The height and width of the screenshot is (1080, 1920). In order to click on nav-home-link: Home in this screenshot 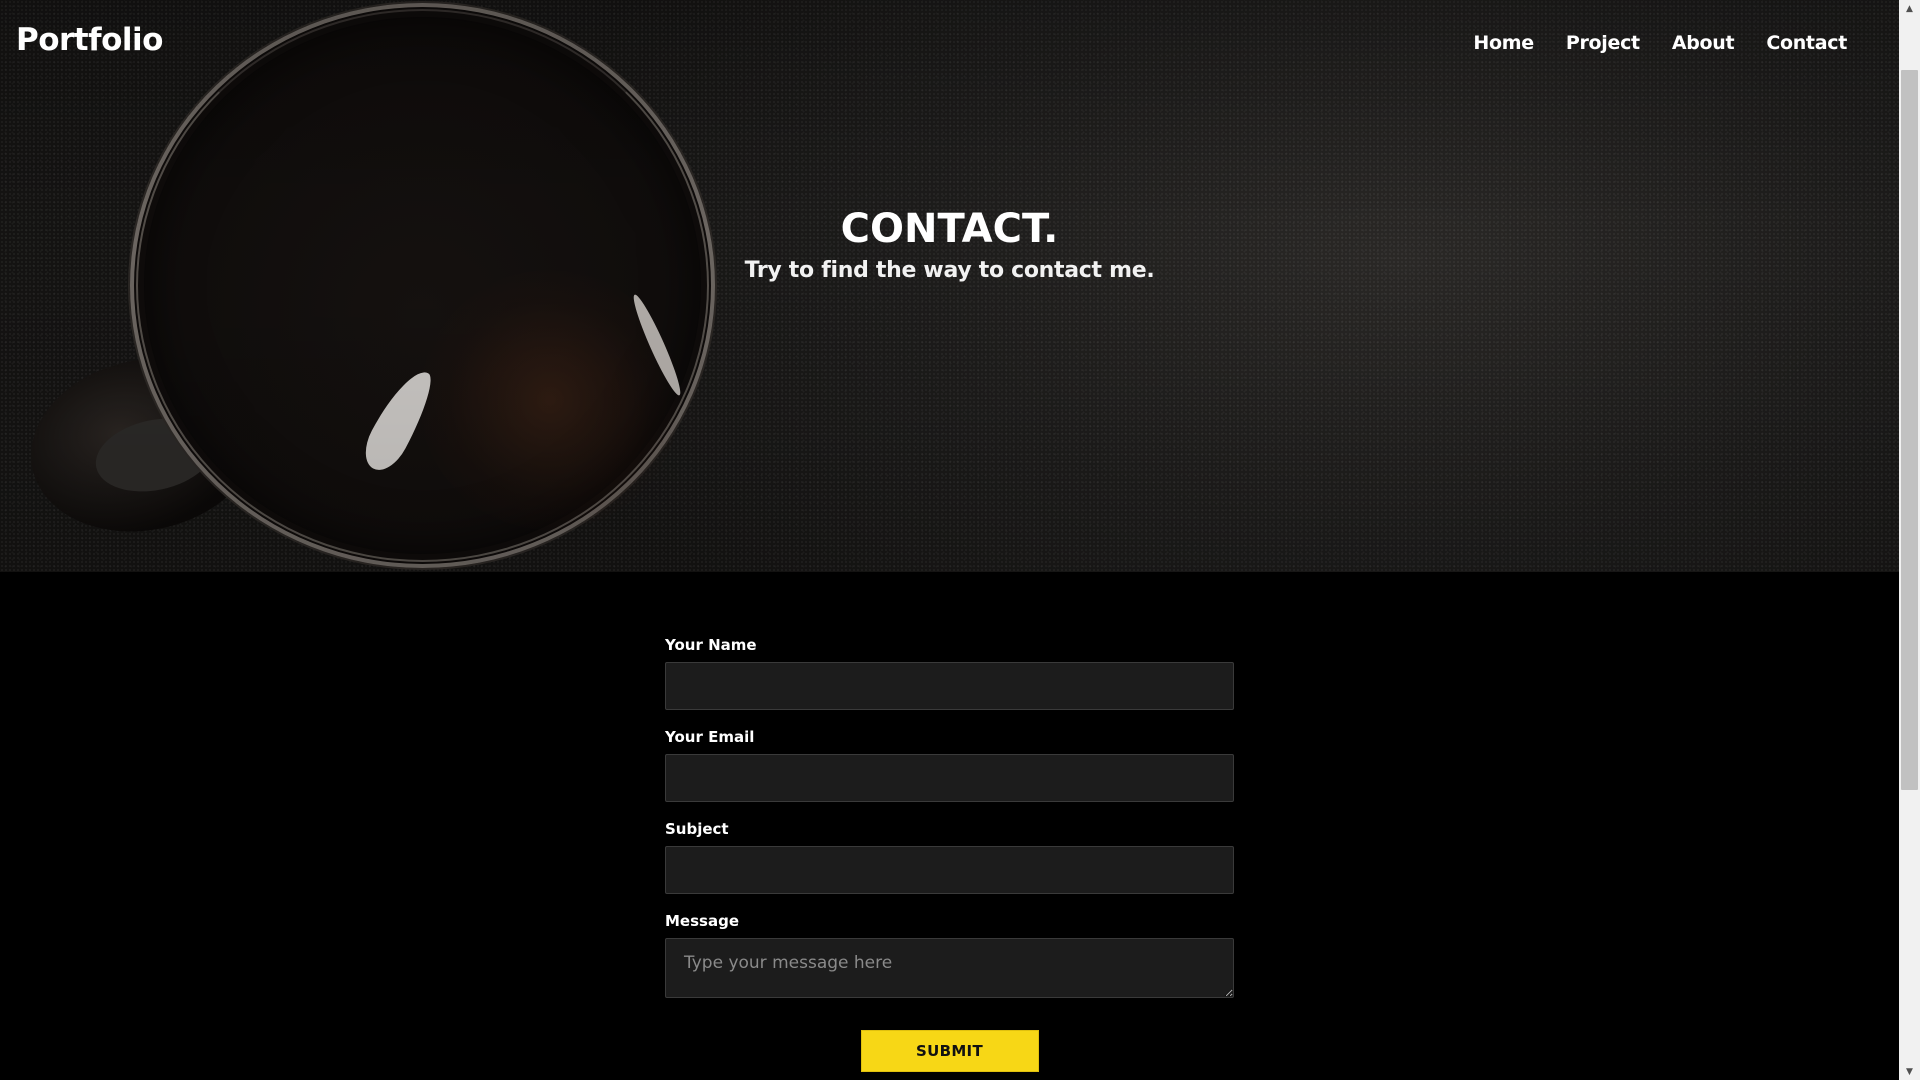, I will do `click(1503, 43)`.